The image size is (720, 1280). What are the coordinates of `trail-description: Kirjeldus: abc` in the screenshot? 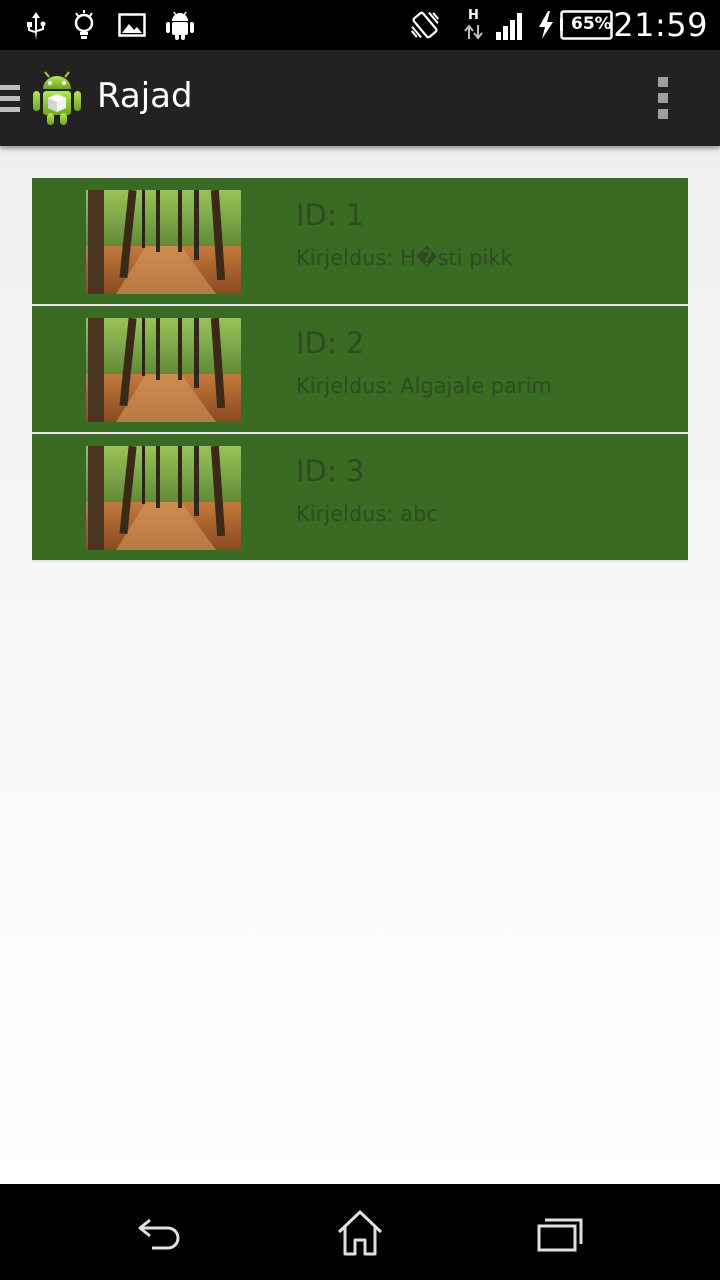 It's located at (367, 514).